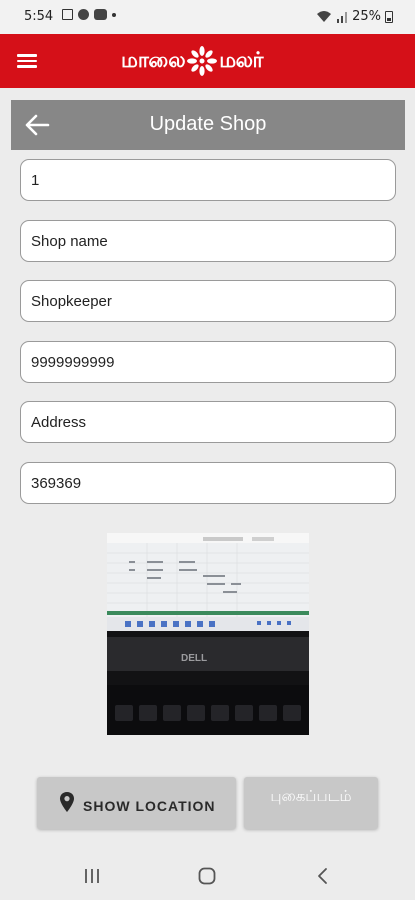  What do you see at coordinates (208, 301) in the screenshot?
I see `shopkeeper-field` at bounding box center [208, 301].